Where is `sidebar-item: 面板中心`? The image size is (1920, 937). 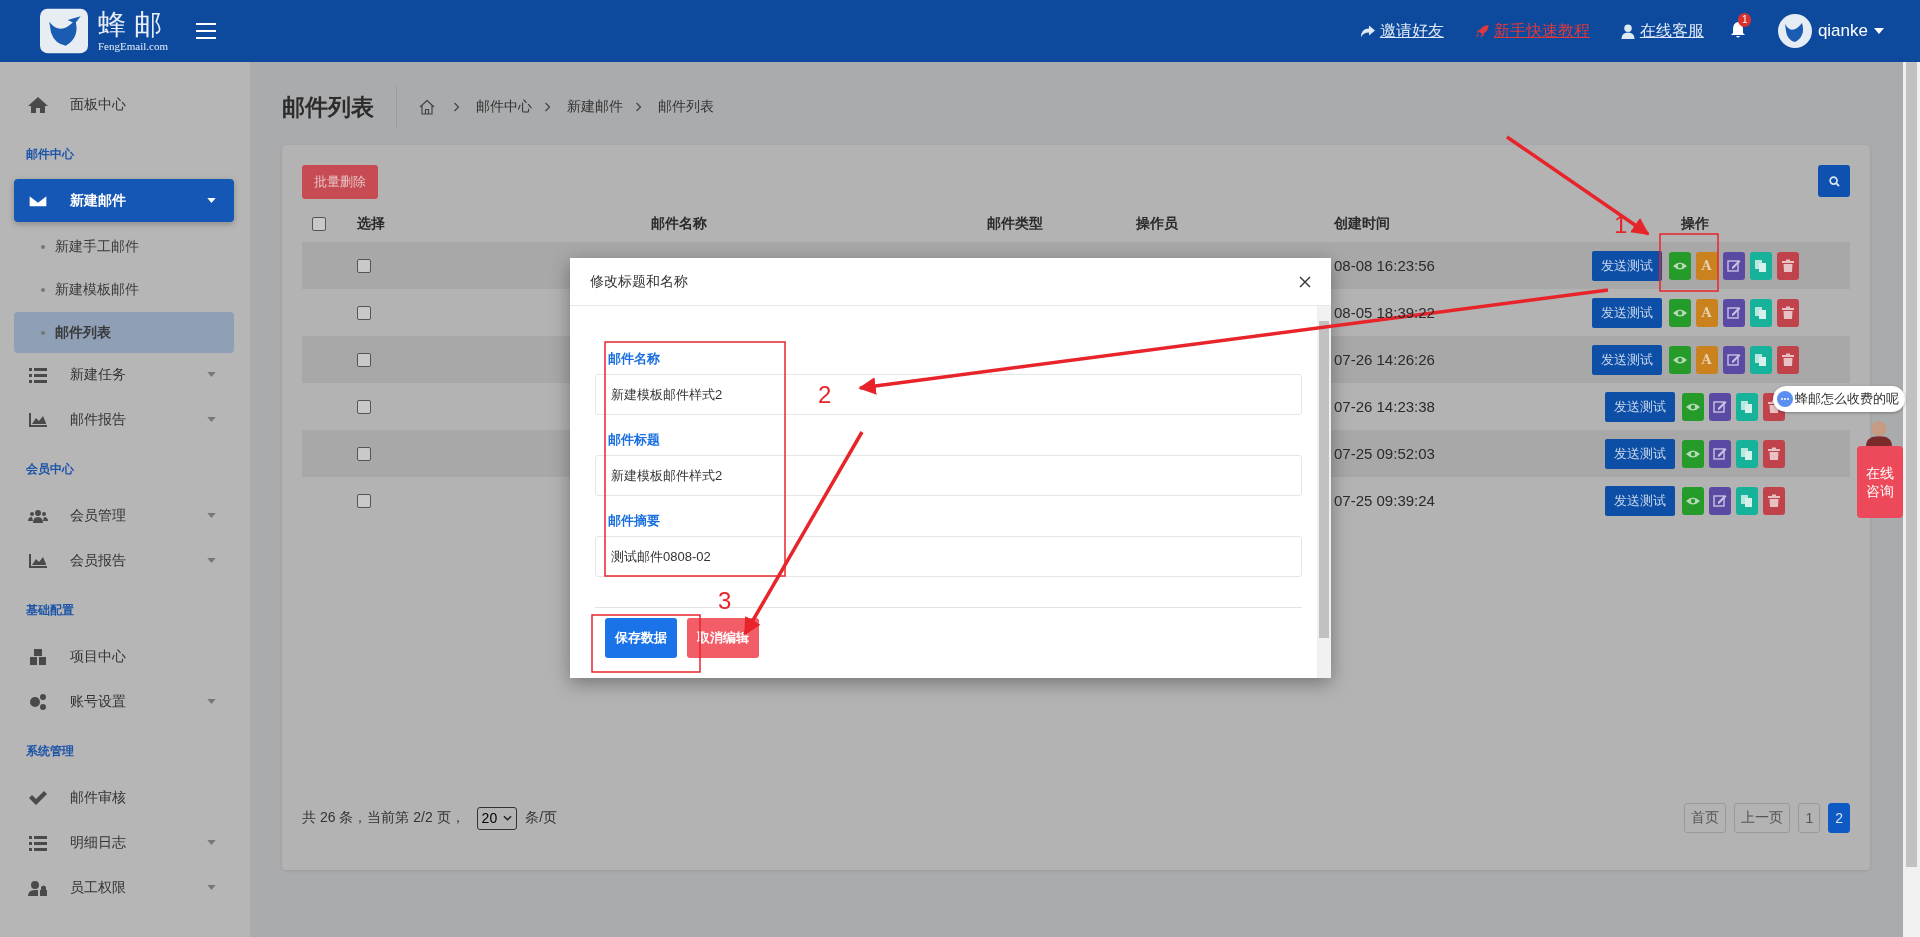 sidebar-item: 面板中心 is located at coordinates (124, 104).